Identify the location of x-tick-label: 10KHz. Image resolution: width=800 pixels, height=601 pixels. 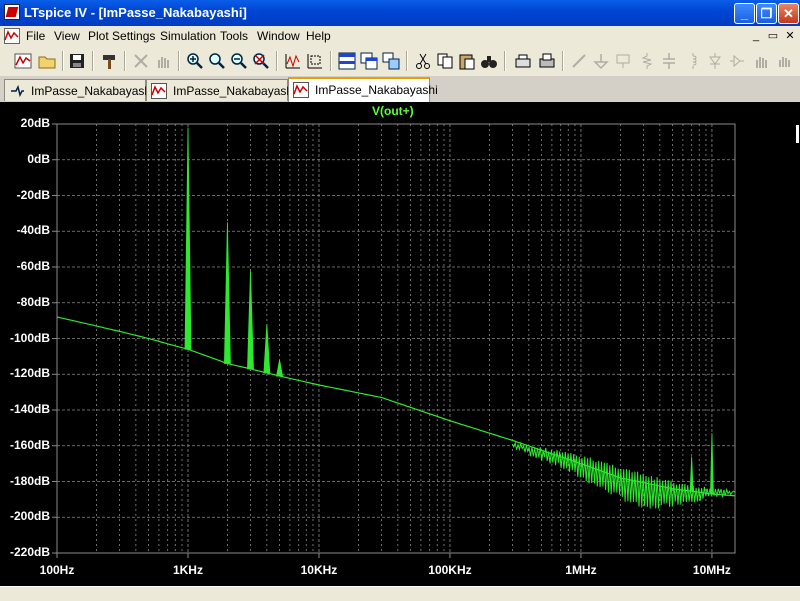
(319, 570).